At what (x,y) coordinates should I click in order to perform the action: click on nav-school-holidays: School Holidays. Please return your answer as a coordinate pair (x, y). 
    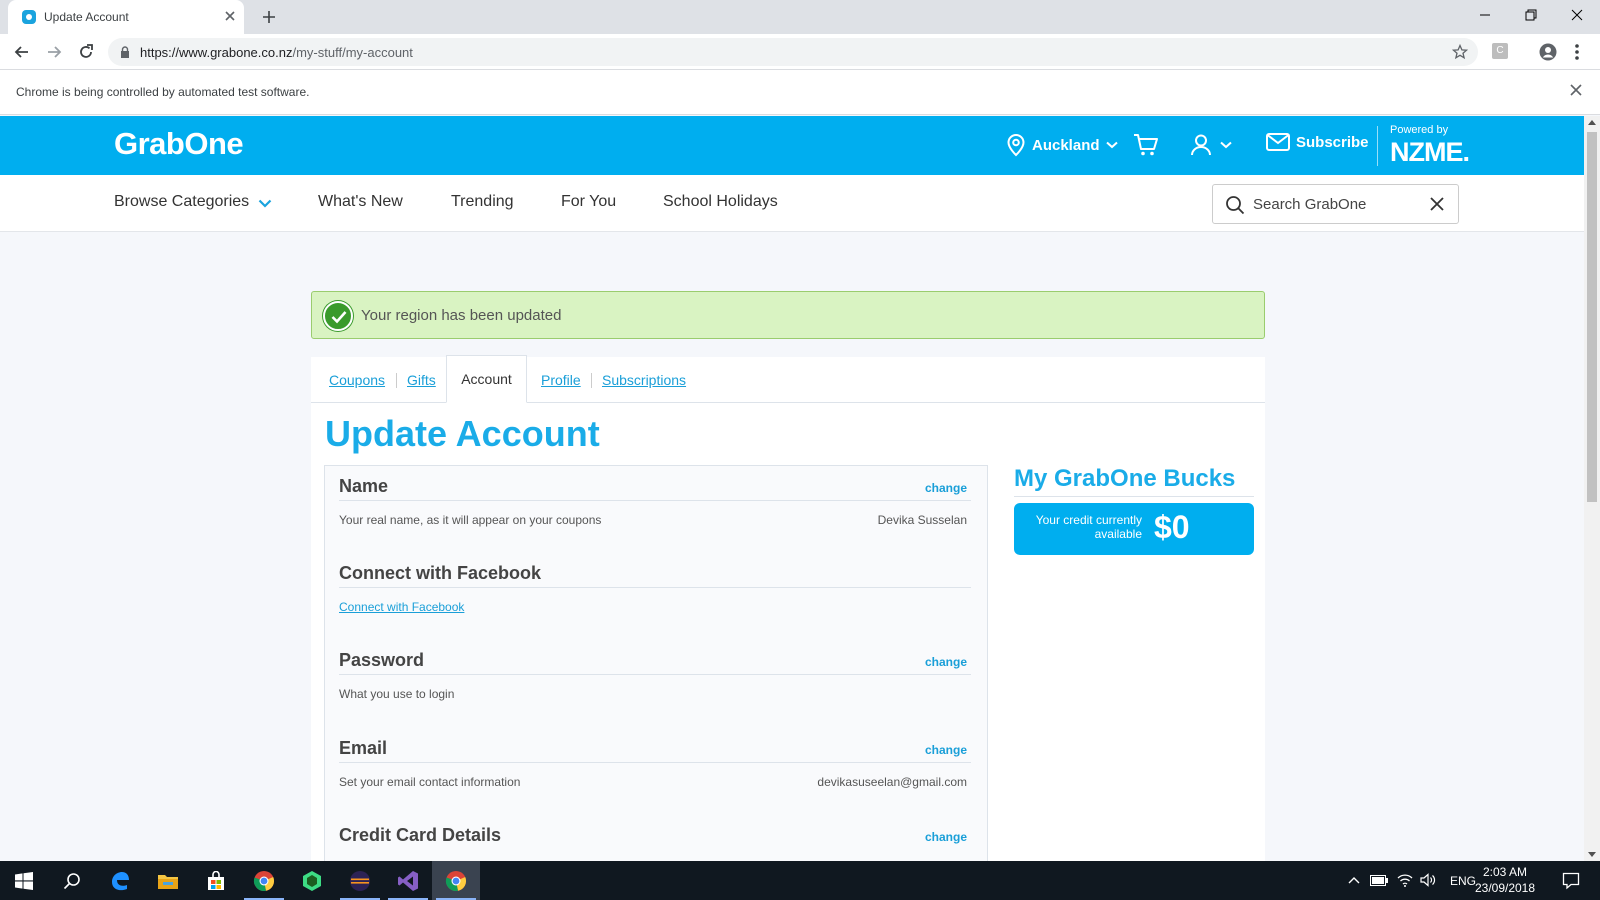
    Looking at the image, I should click on (720, 202).